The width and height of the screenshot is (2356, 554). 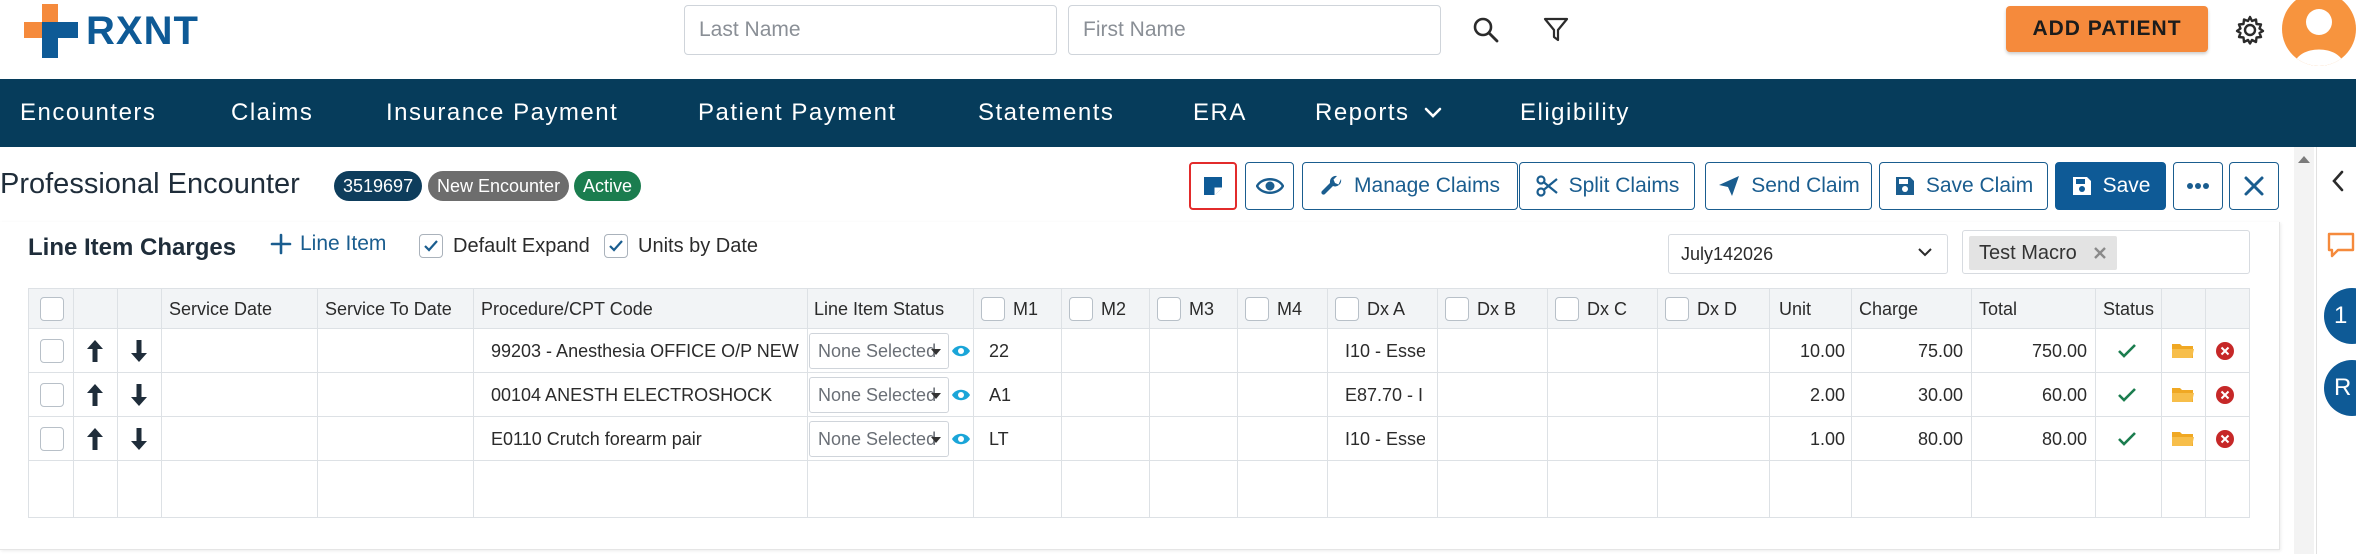 I want to click on m1-cell: A1, so click(x=1000, y=395).